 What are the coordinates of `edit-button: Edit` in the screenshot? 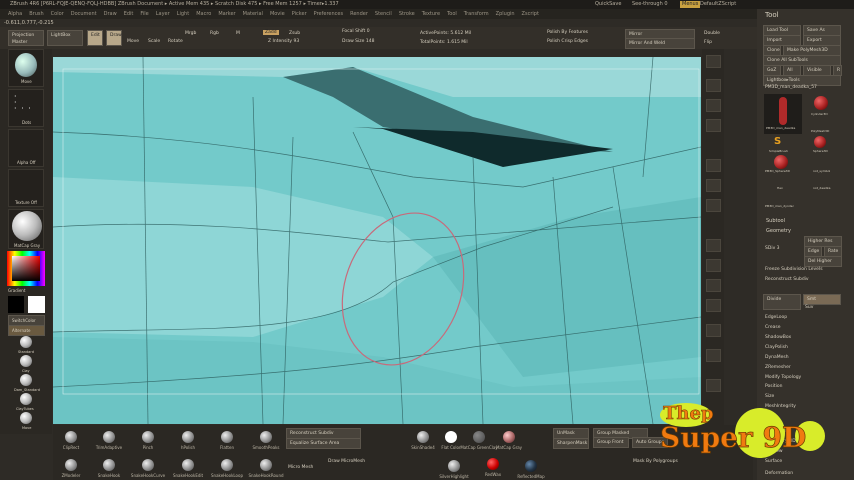 It's located at (95, 38).